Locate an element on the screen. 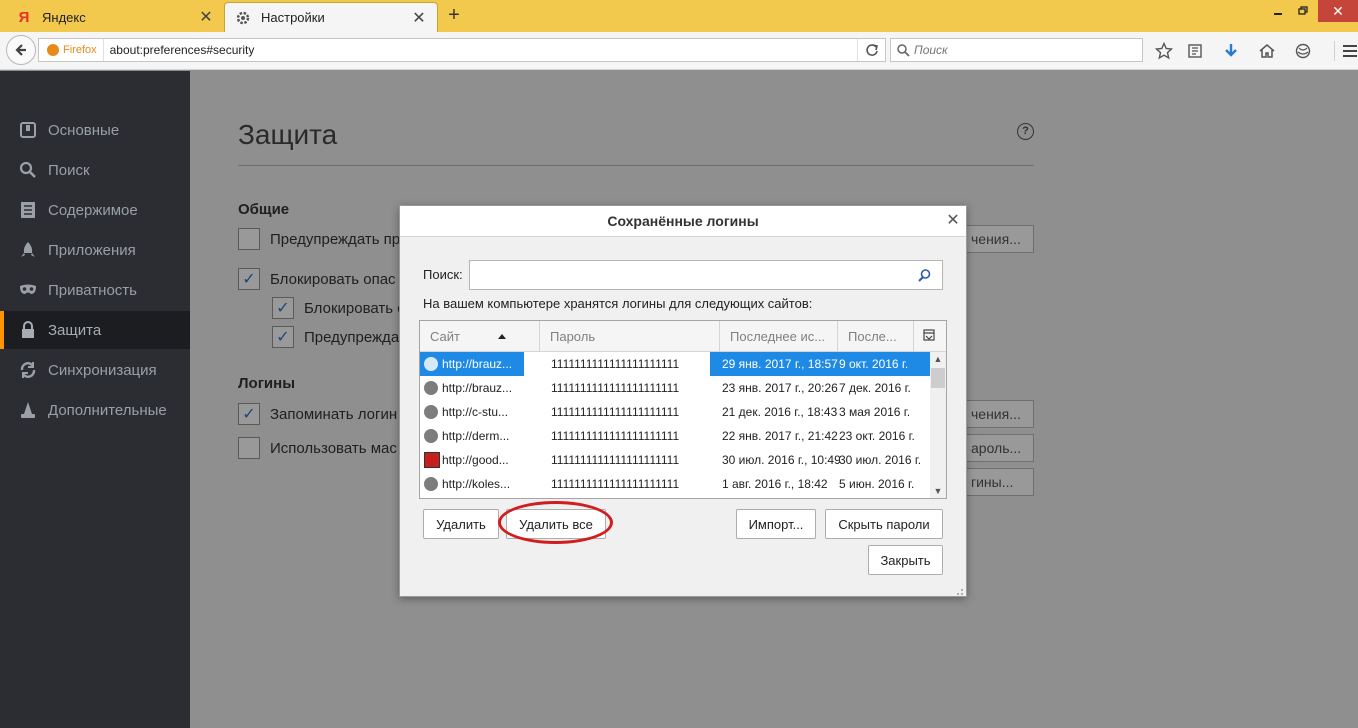 The image size is (1358, 728). remove-all-button: Удалить все is located at coordinates (556, 524).